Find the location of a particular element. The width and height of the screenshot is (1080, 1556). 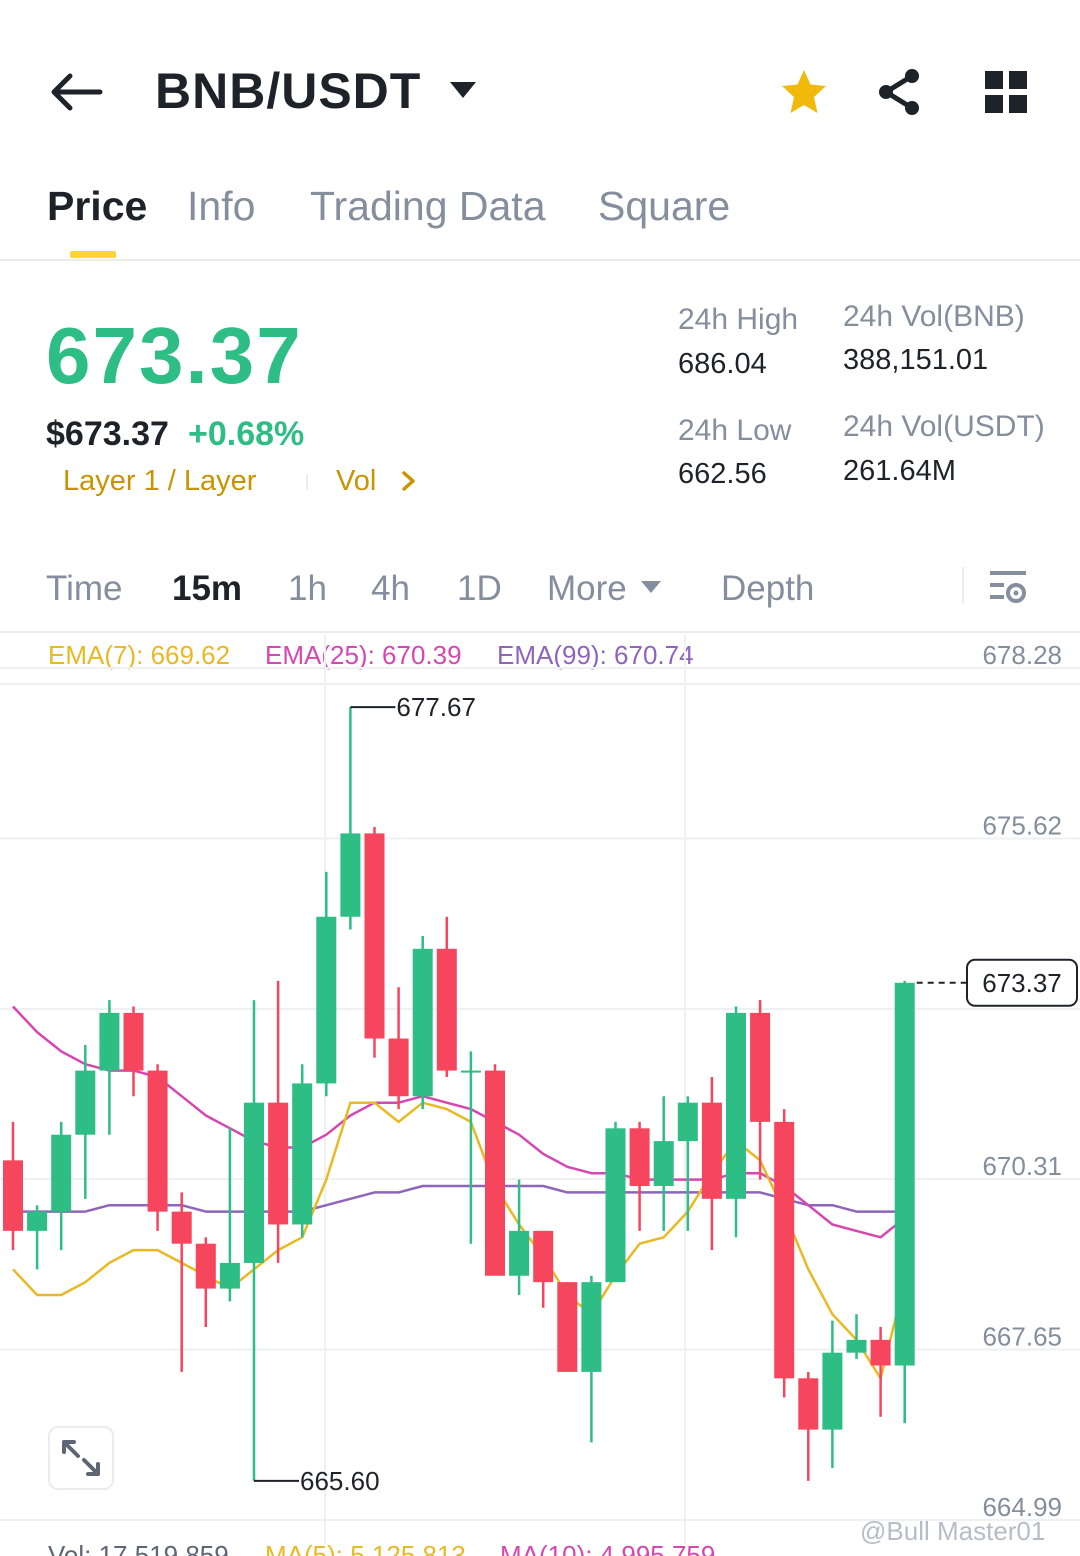

interval-depth: Depth is located at coordinates (767, 589).